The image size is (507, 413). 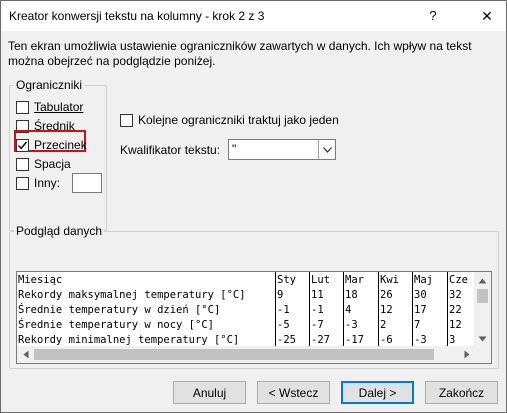 What do you see at coordinates (52, 164) in the screenshot?
I see `space-label: Spacja` at bounding box center [52, 164].